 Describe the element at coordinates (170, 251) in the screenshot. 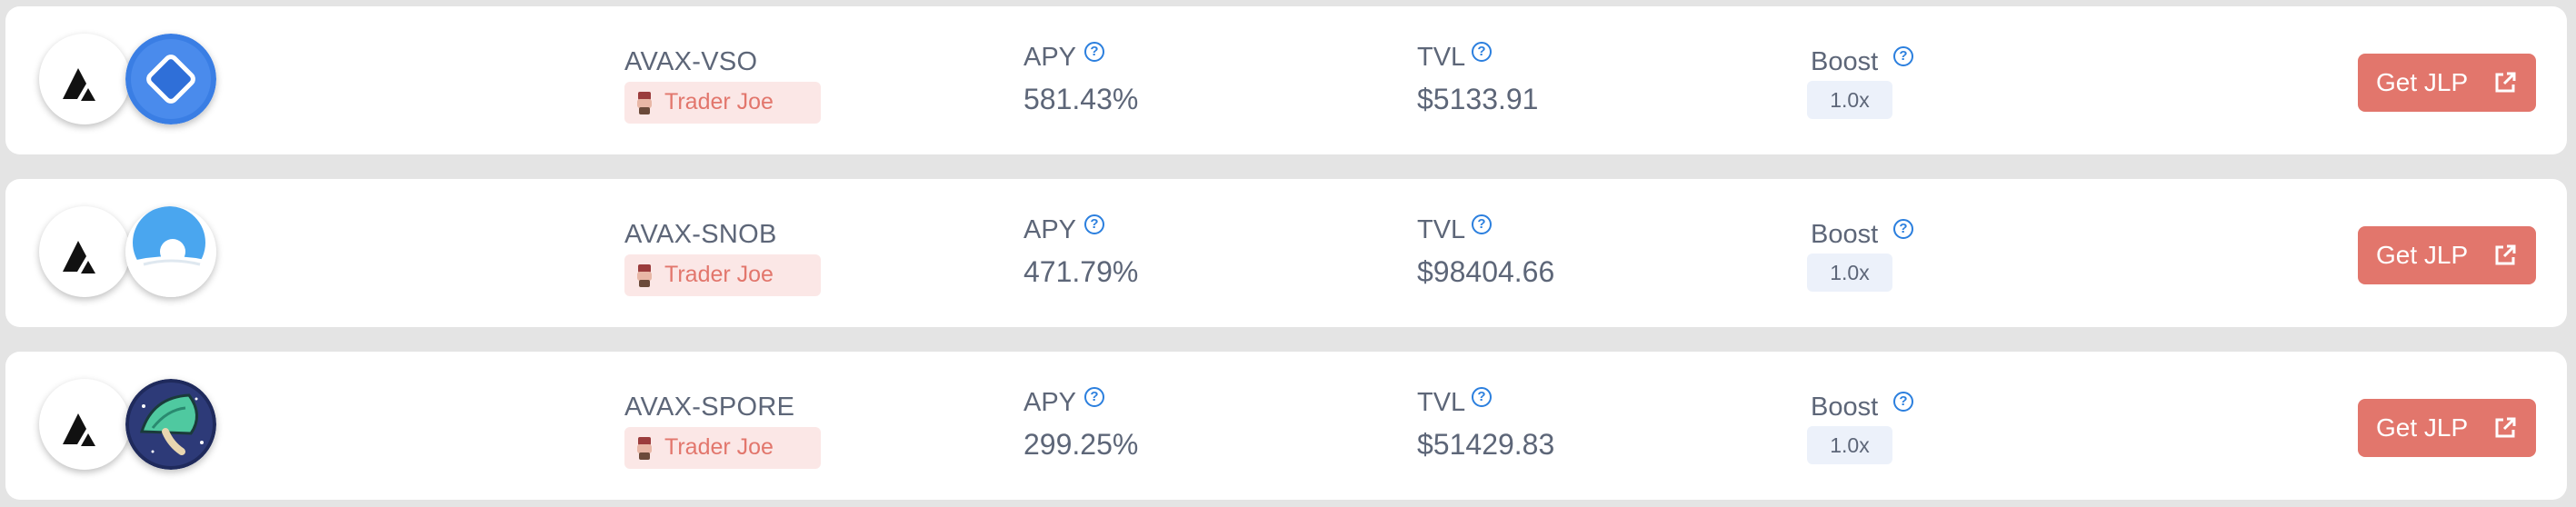

I see `snowball-icon` at that location.